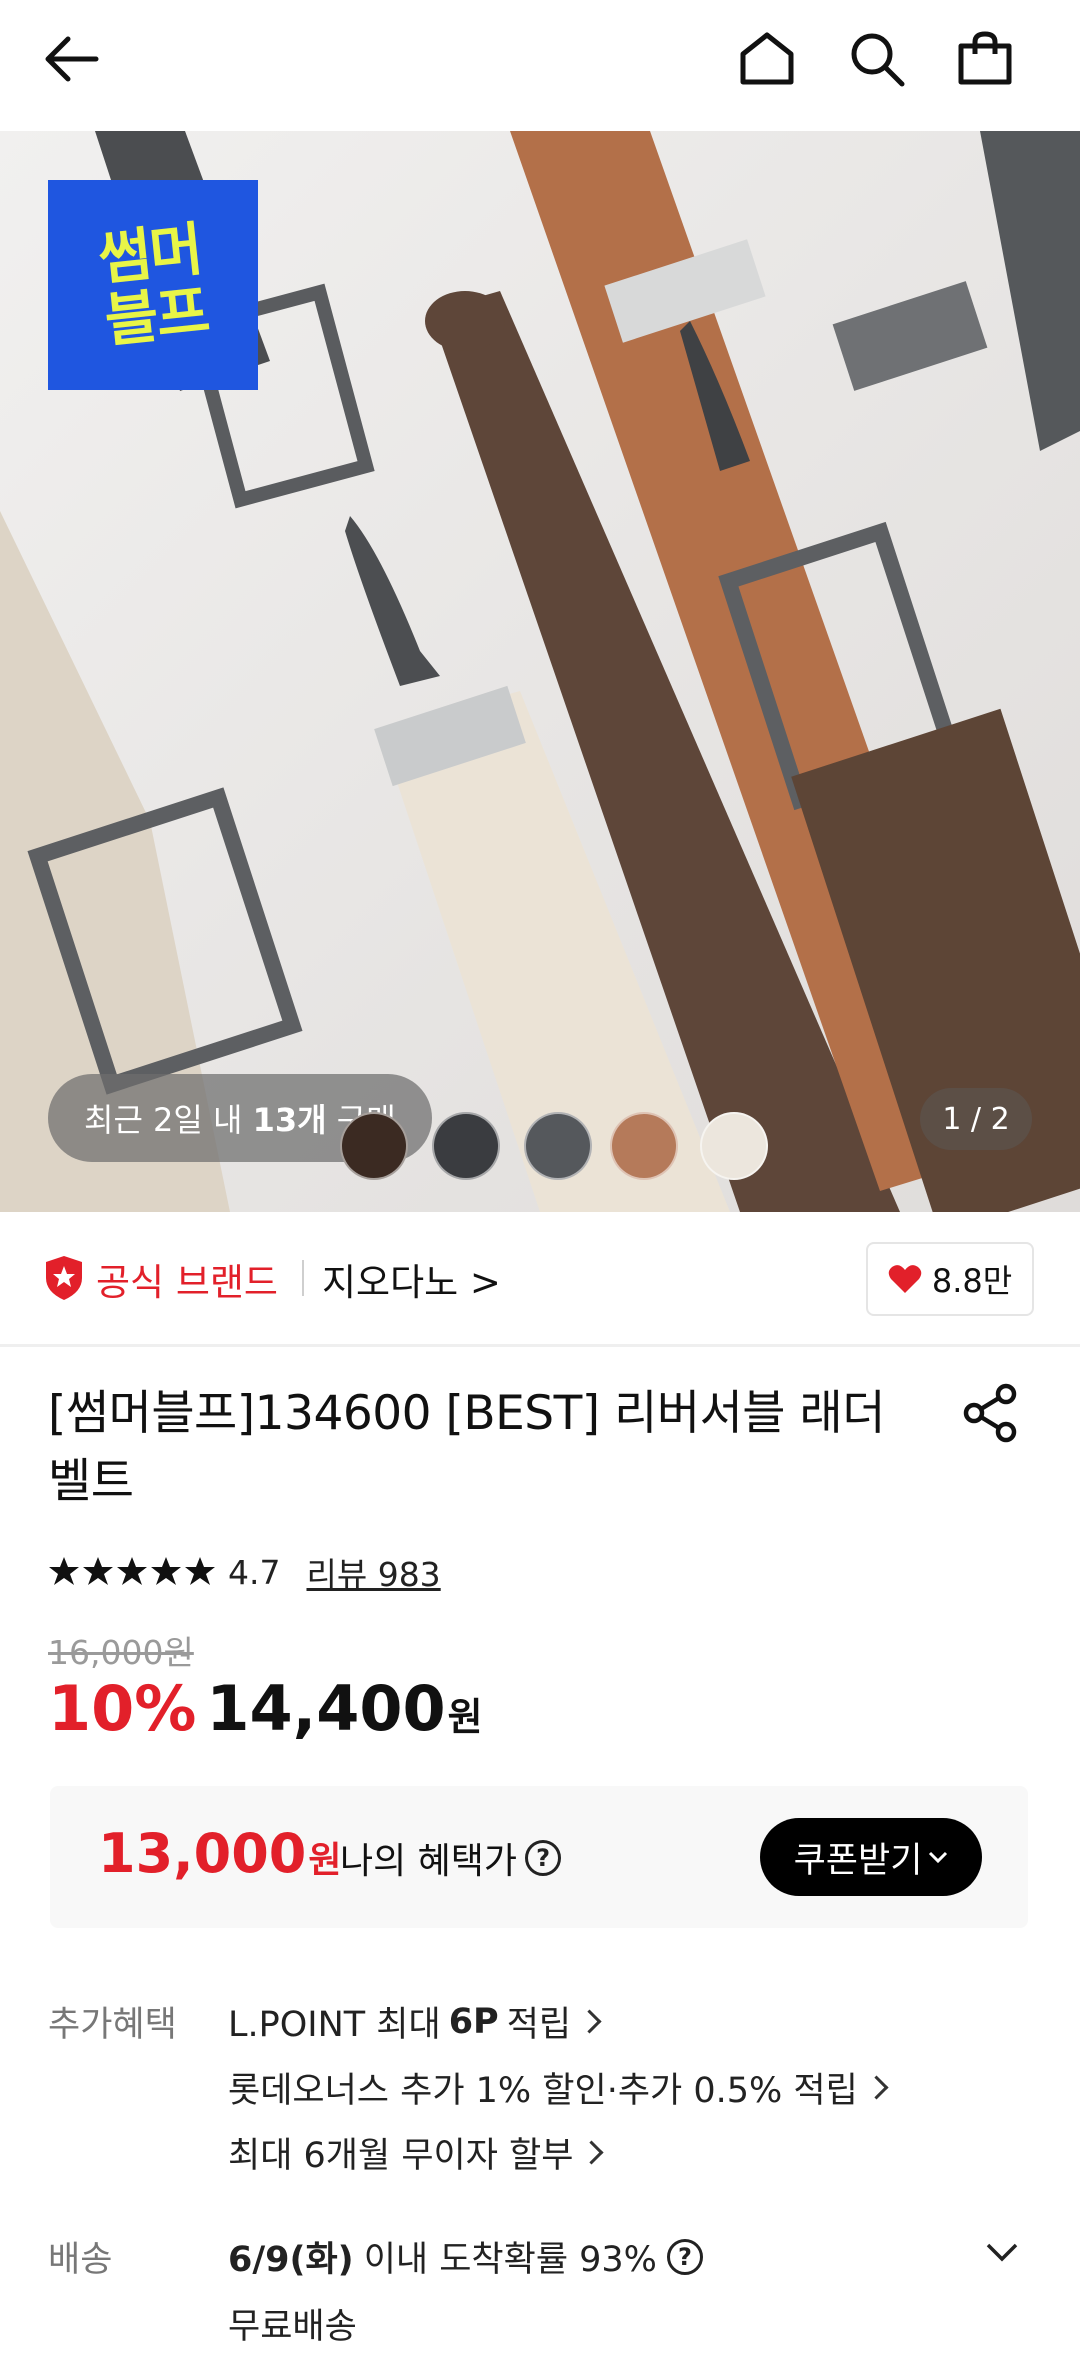 The height and width of the screenshot is (2373, 1080). I want to click on review-link: 리뷰 983, so click(373, 1572).